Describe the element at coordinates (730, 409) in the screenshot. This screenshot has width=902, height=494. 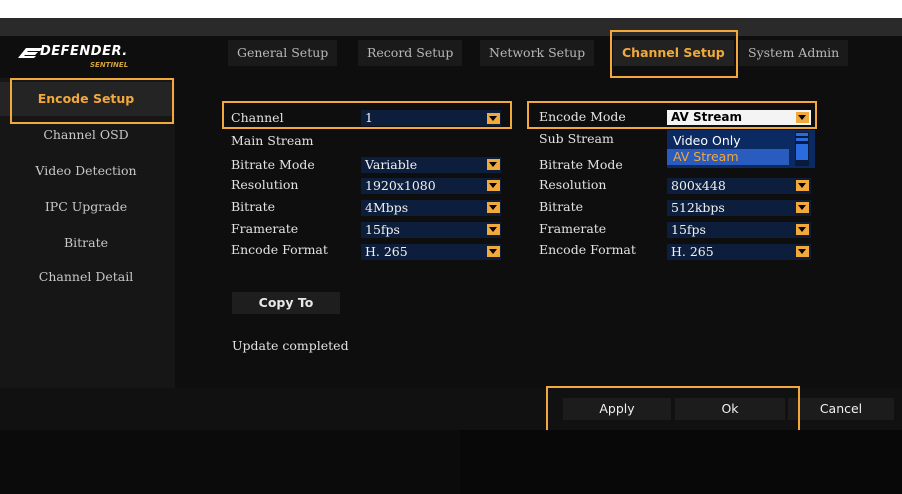
I see `ok-button: Ok` at that location.